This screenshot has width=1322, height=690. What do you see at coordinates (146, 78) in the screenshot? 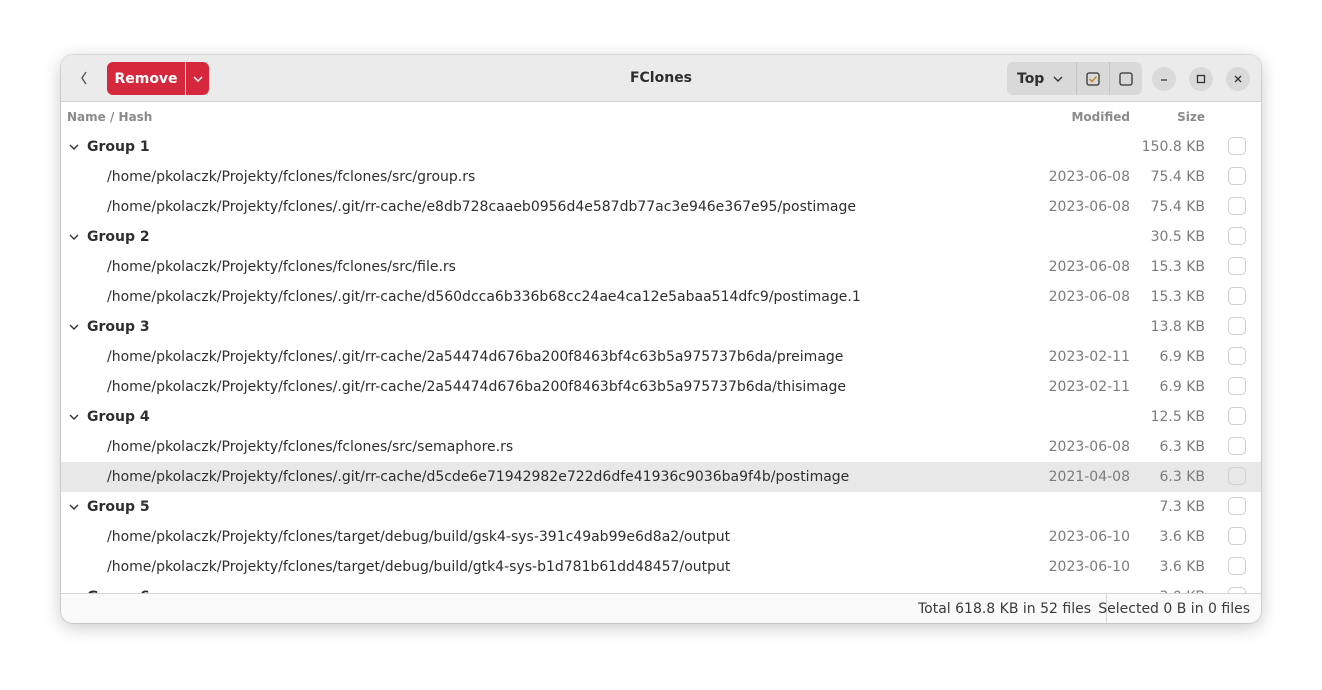
I see `remove-button: Remove` at bounding box center [146, 78].